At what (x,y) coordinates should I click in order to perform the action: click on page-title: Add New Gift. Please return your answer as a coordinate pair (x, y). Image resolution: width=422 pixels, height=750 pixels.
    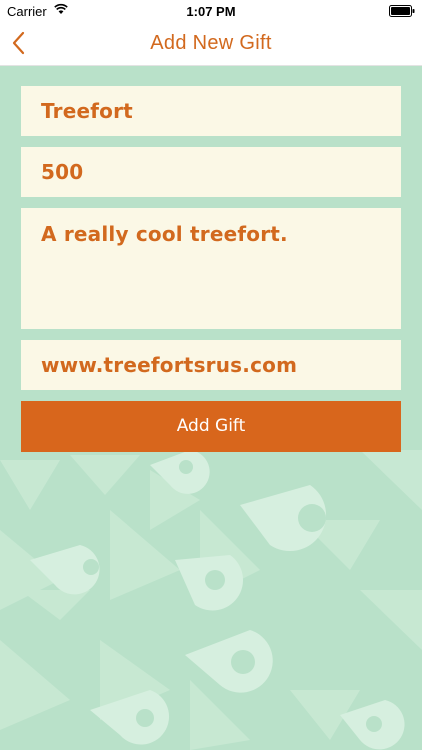
    Looking at the image, I should click on (211, 43).